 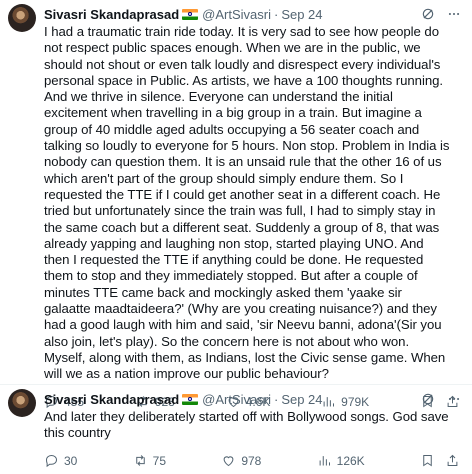 I want to click on share-button, so click(x=452, y=460).